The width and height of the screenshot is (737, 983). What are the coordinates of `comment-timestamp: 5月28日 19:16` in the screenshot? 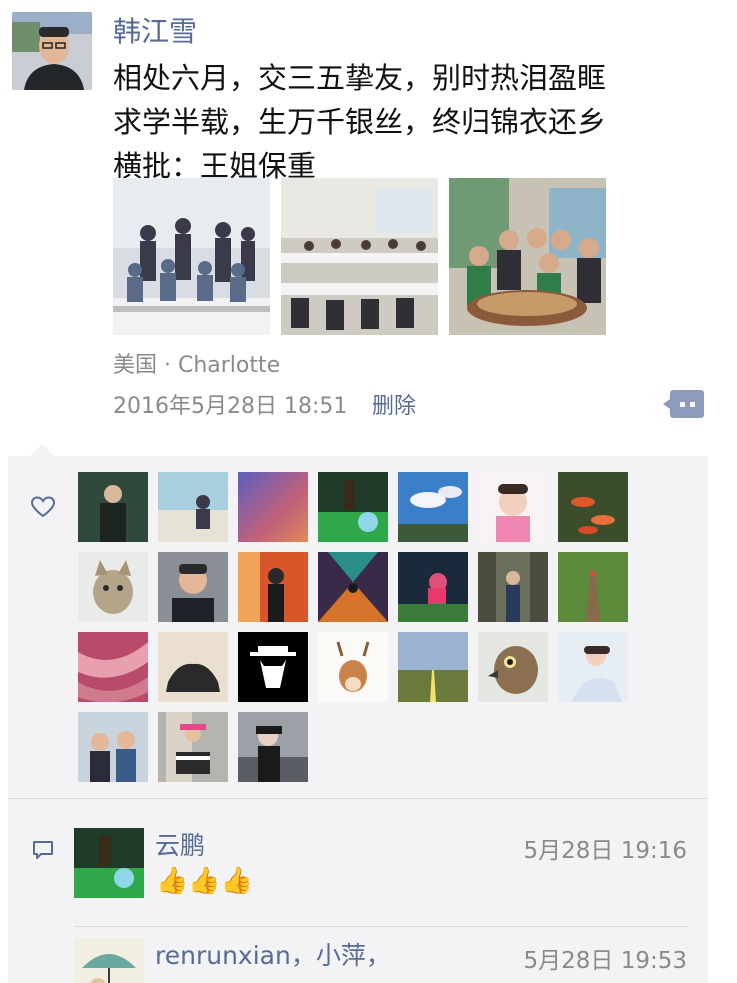 It's located at (605, 851).